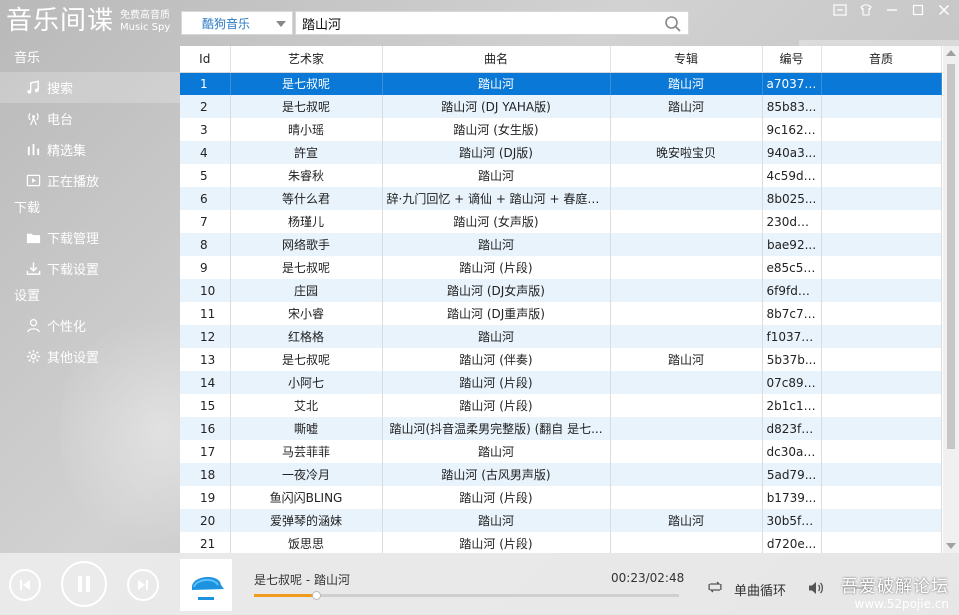 This screenshot has height=615, width=959. I want to click on column-header-quality: 音质, so click(881, 59).